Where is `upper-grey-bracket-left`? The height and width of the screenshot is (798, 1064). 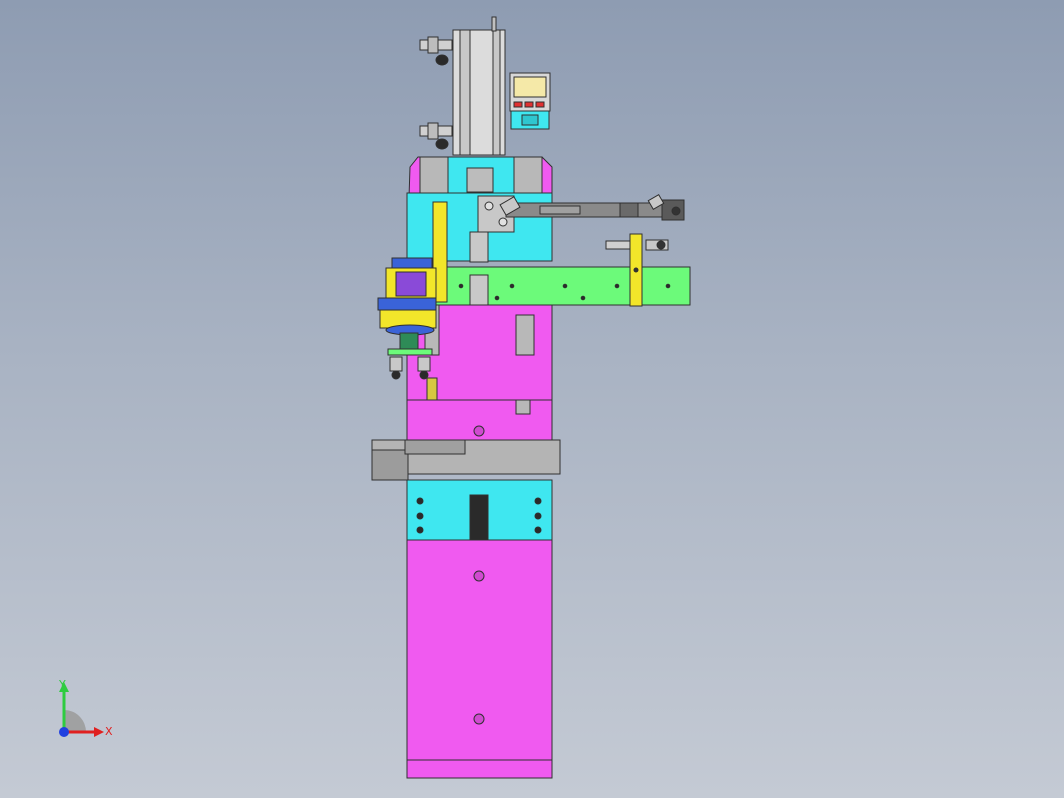
upper-grey-bracket-left is located at coordinates (434, 175).